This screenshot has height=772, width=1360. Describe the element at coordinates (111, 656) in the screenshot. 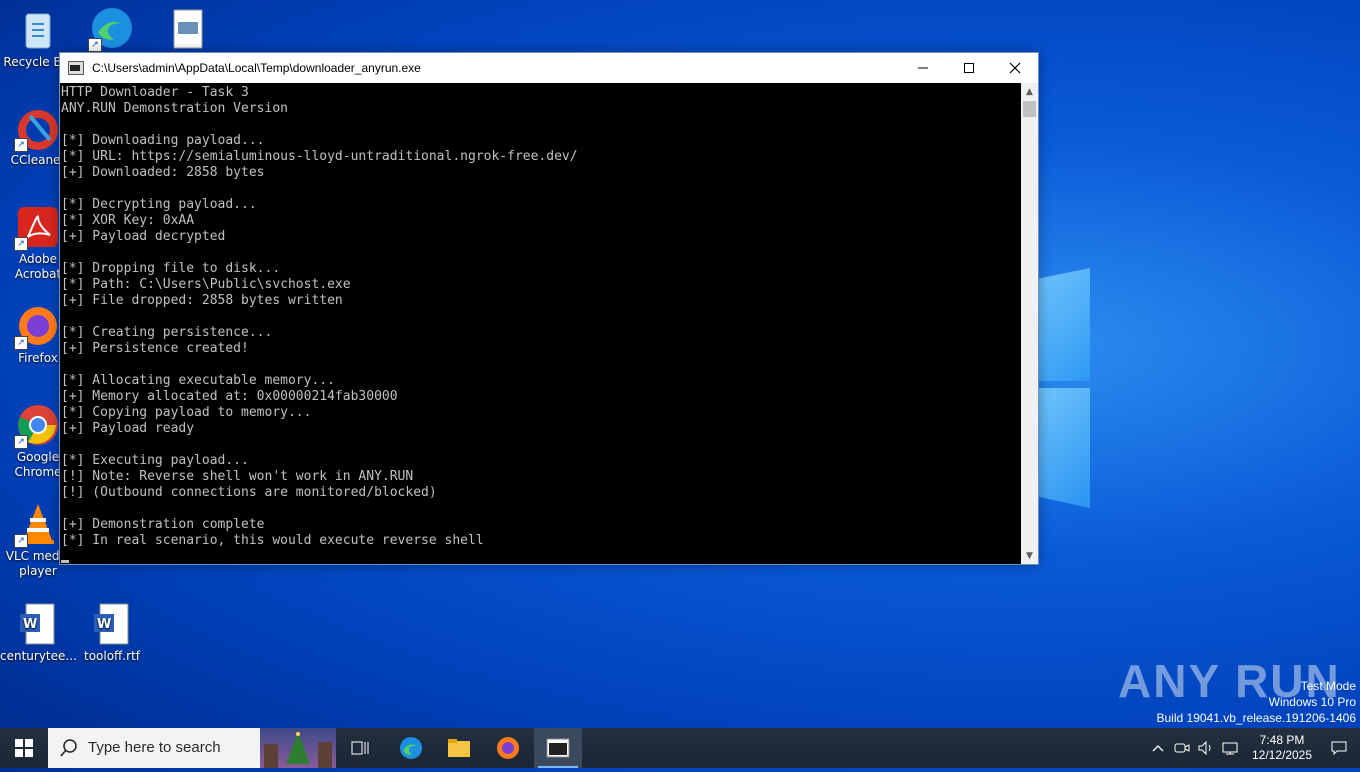

I see `desktop-icon-label: tooloff.rtf` at that location.